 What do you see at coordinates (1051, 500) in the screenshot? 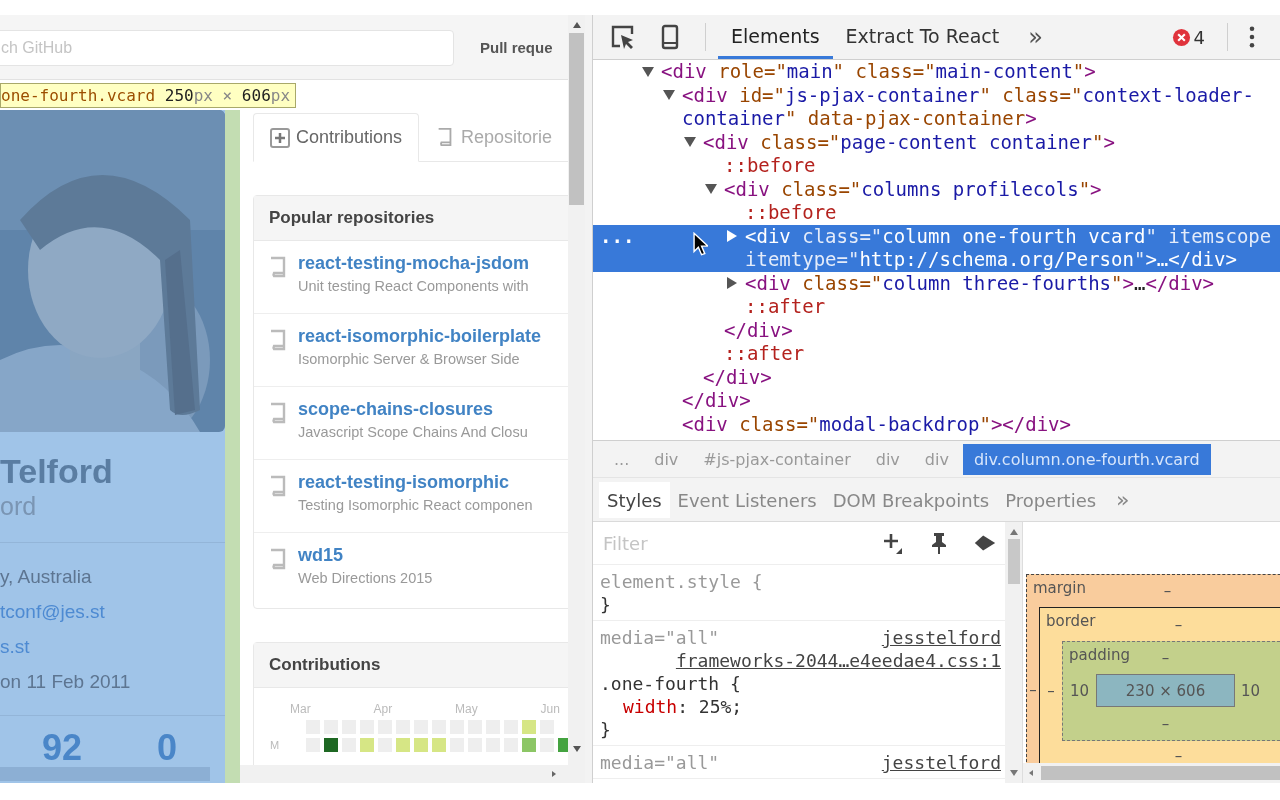
I see `panel-tab: Properties` at bounding box center [1051, 500].